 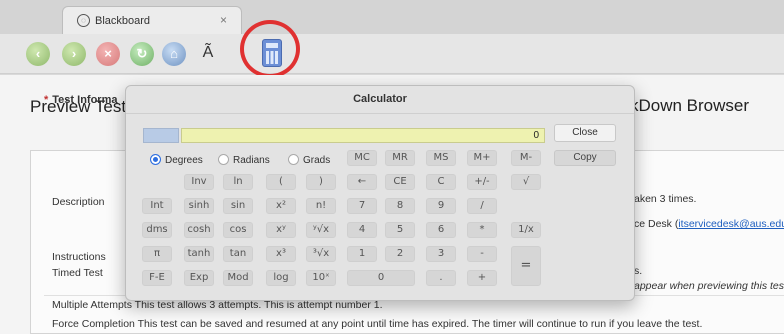 What do you see at coordinates (400, 230) in the screenshot?
I see `key-5: 5` at bounding box center [400, 230].